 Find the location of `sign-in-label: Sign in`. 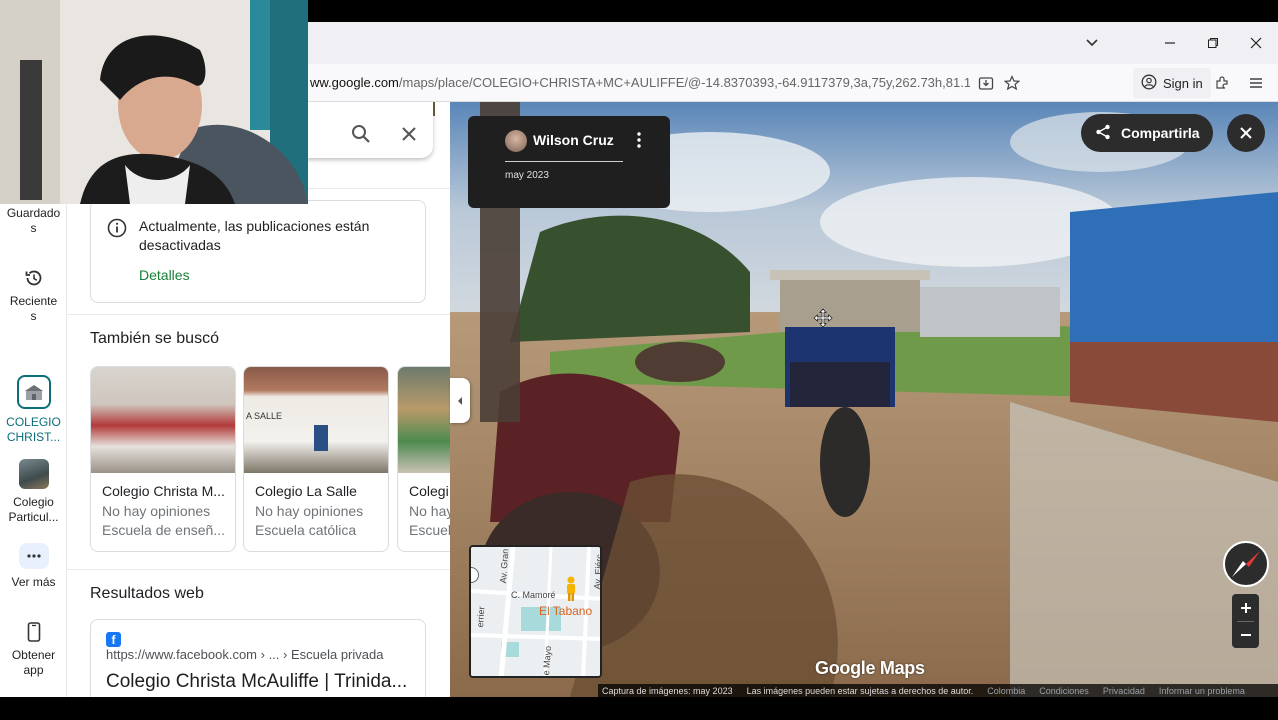

sign-in-label: Sign in is located at coordinates (1183, 83).